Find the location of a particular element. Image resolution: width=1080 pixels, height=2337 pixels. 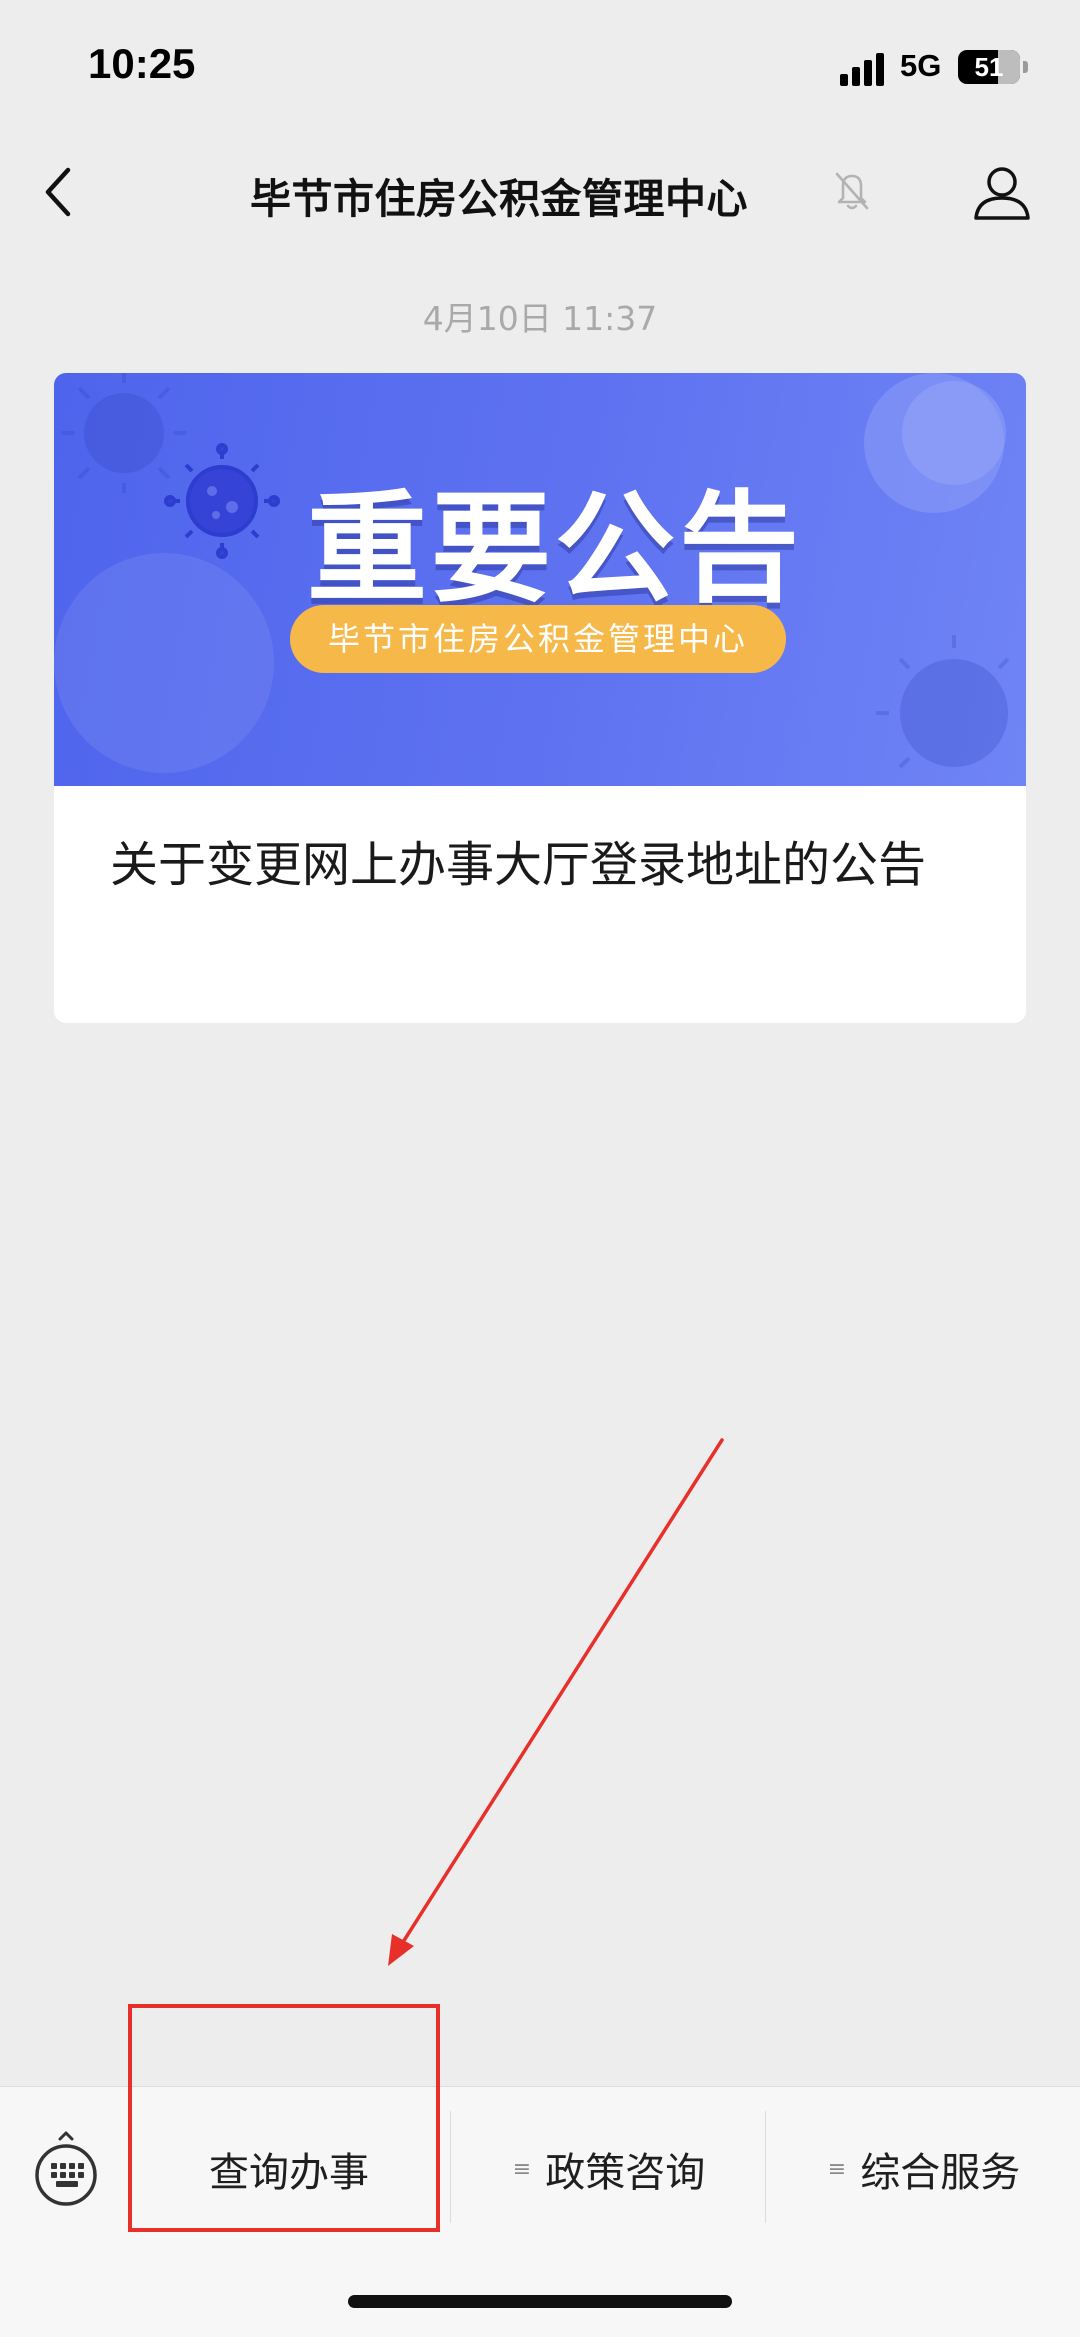

keyboard-icon is located at coordinates (66, 2169).